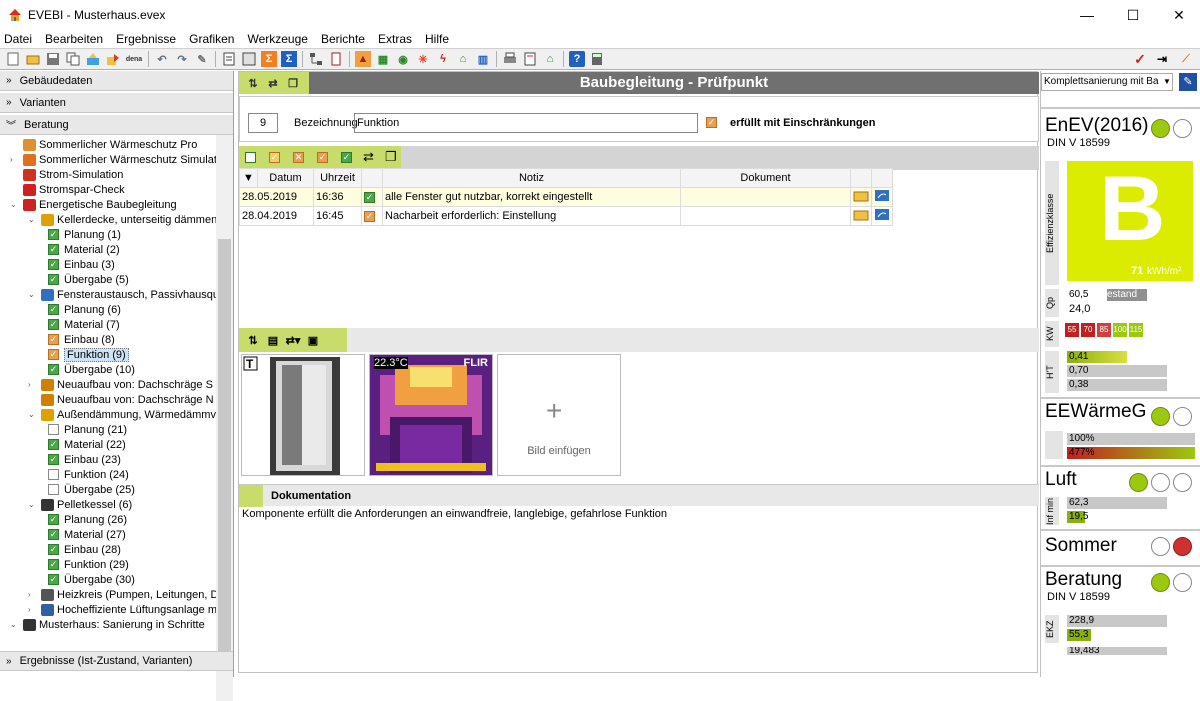 The height and width of the screenshot is (701, 1200). I want to click on menu-datei: Datei, so click(18, 39).